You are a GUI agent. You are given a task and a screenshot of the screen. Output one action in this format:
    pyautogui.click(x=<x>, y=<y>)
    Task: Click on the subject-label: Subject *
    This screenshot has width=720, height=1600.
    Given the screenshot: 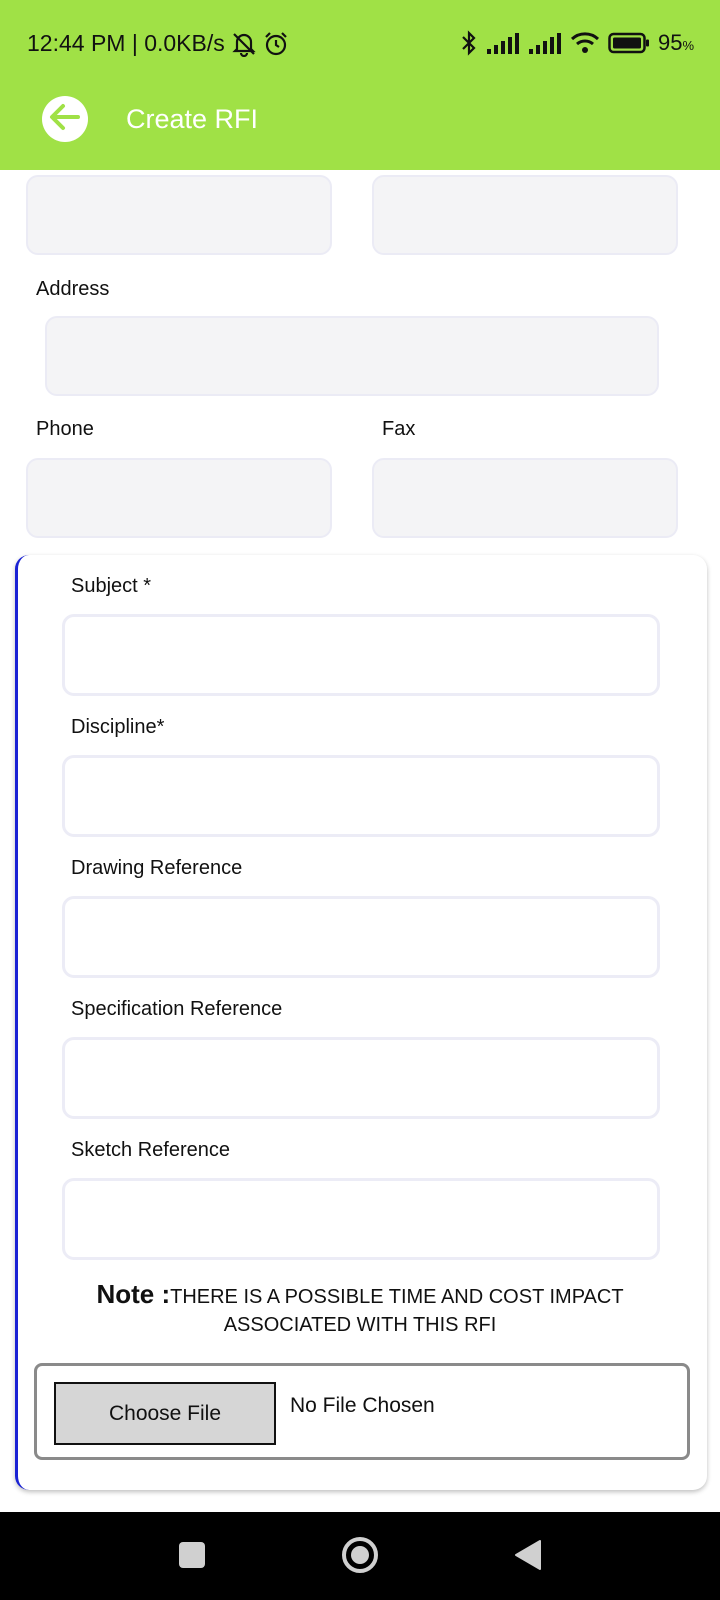 What is the action you would take?
    pyautogui.click(x=111, y=586)
    